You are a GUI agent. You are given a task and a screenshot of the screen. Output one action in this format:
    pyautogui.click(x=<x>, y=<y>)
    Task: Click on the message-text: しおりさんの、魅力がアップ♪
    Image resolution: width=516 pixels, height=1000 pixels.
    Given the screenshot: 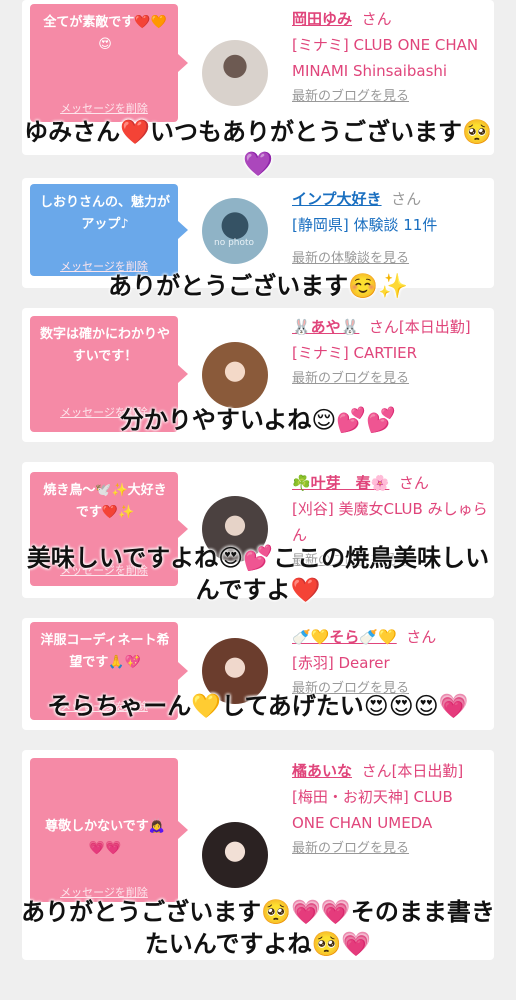 What is the action you would take?
    pyautogui.click(x=105, y=213)
    